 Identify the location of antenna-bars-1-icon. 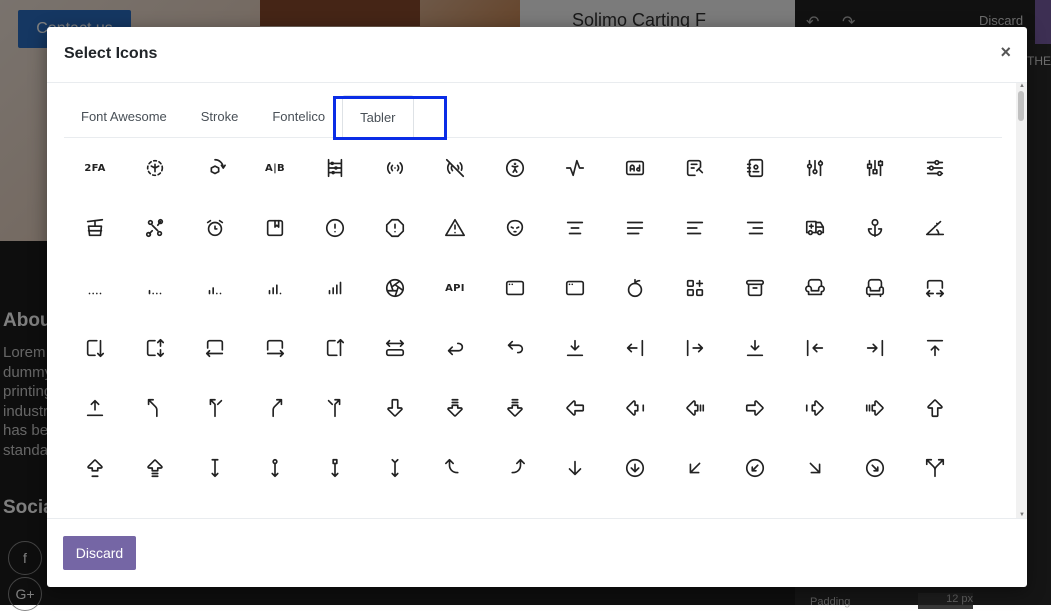
(95, 288).